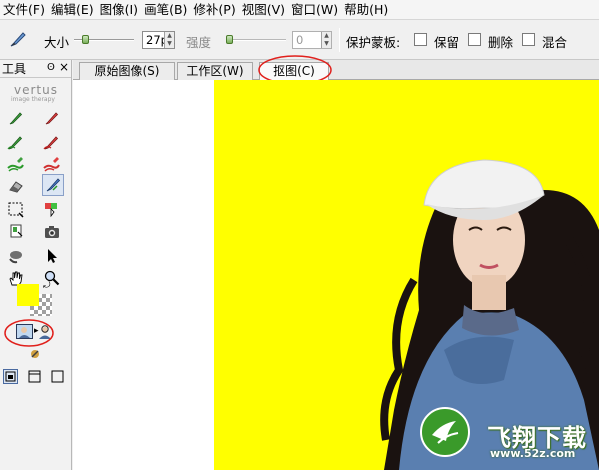 This screenshot has height=470, width=599. I want to click on tab-original-image-label: 原始图像(S), so click(127, 71).